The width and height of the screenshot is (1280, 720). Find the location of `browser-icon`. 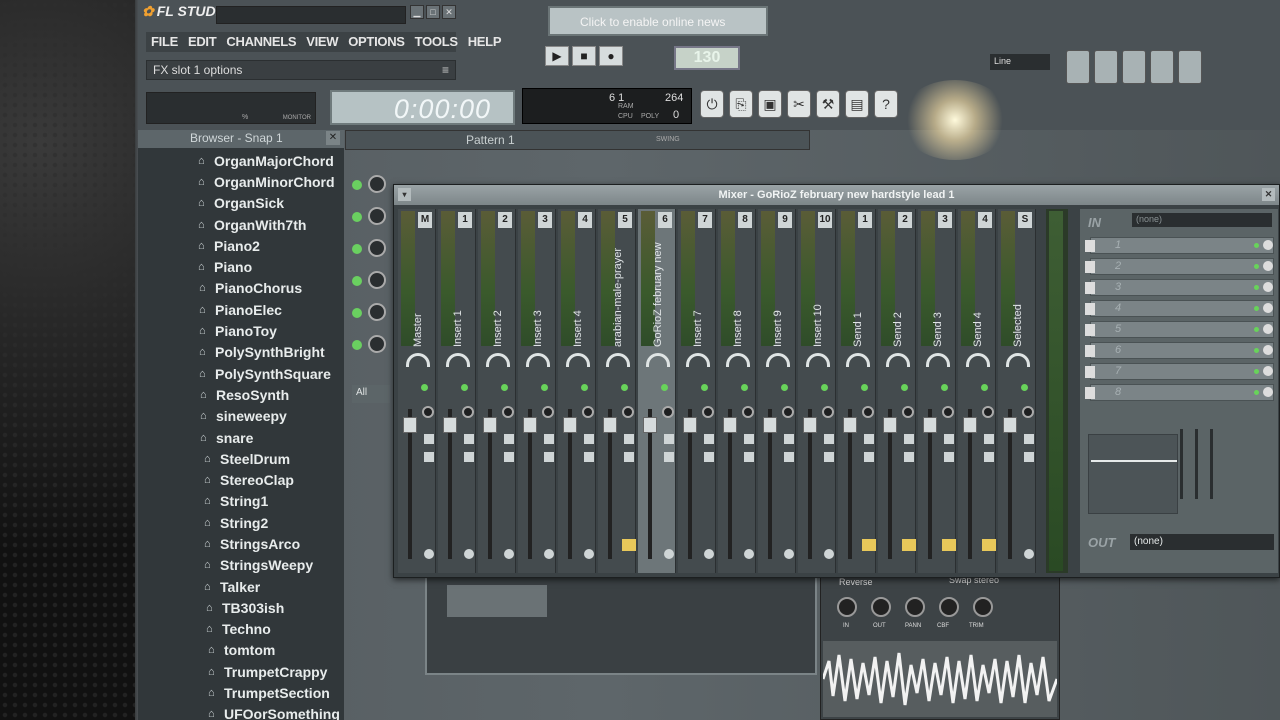

browser-icon is located at coordinates (1190, 67).